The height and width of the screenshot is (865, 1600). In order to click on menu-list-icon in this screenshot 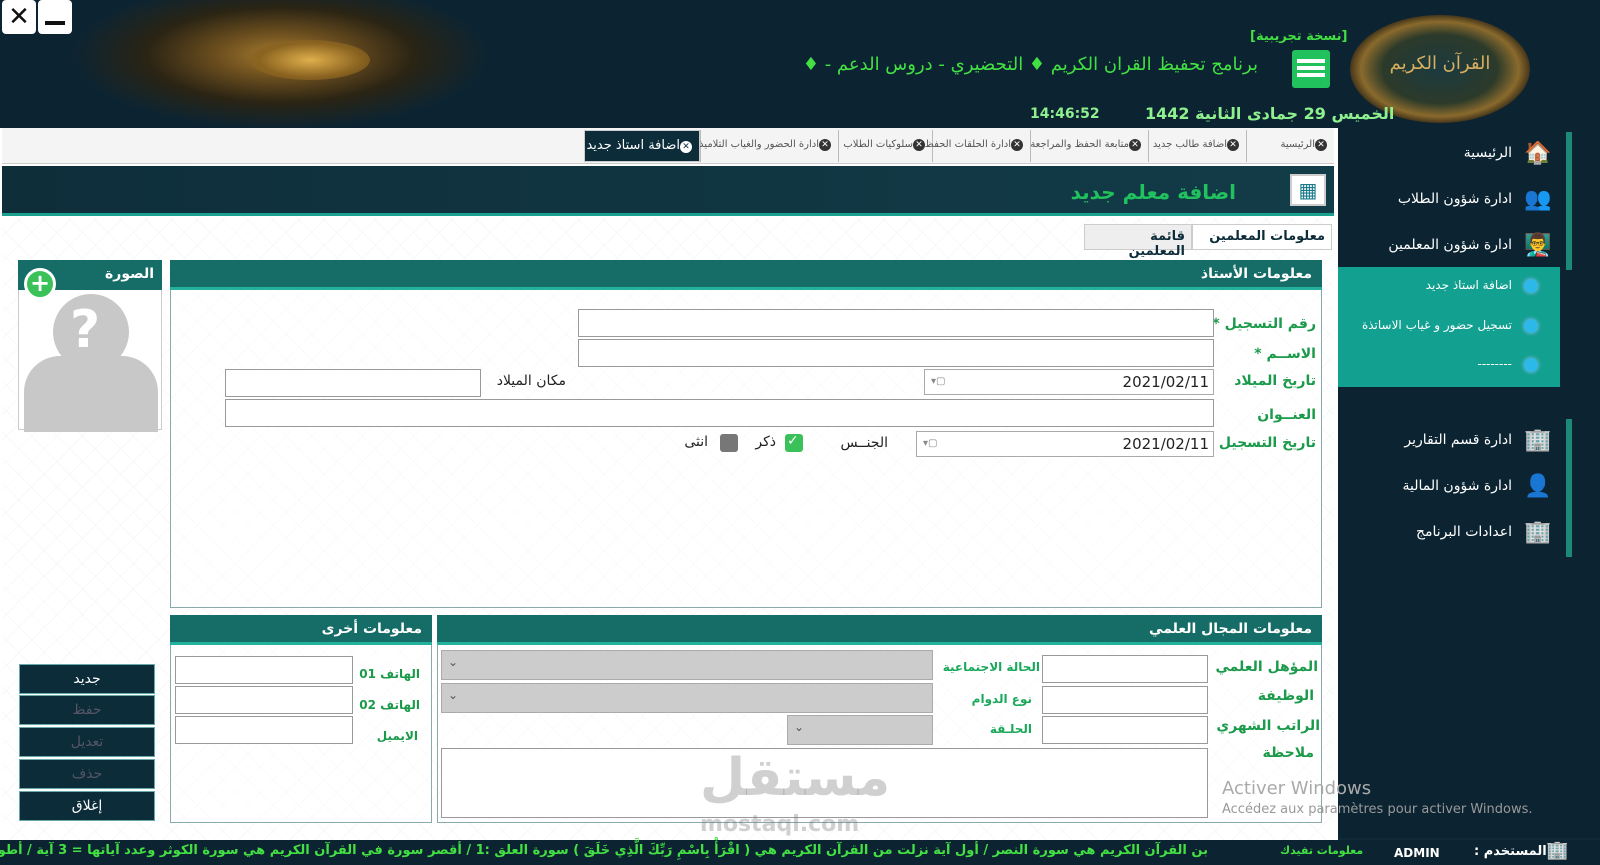, I will do `click(1311, 69)`.